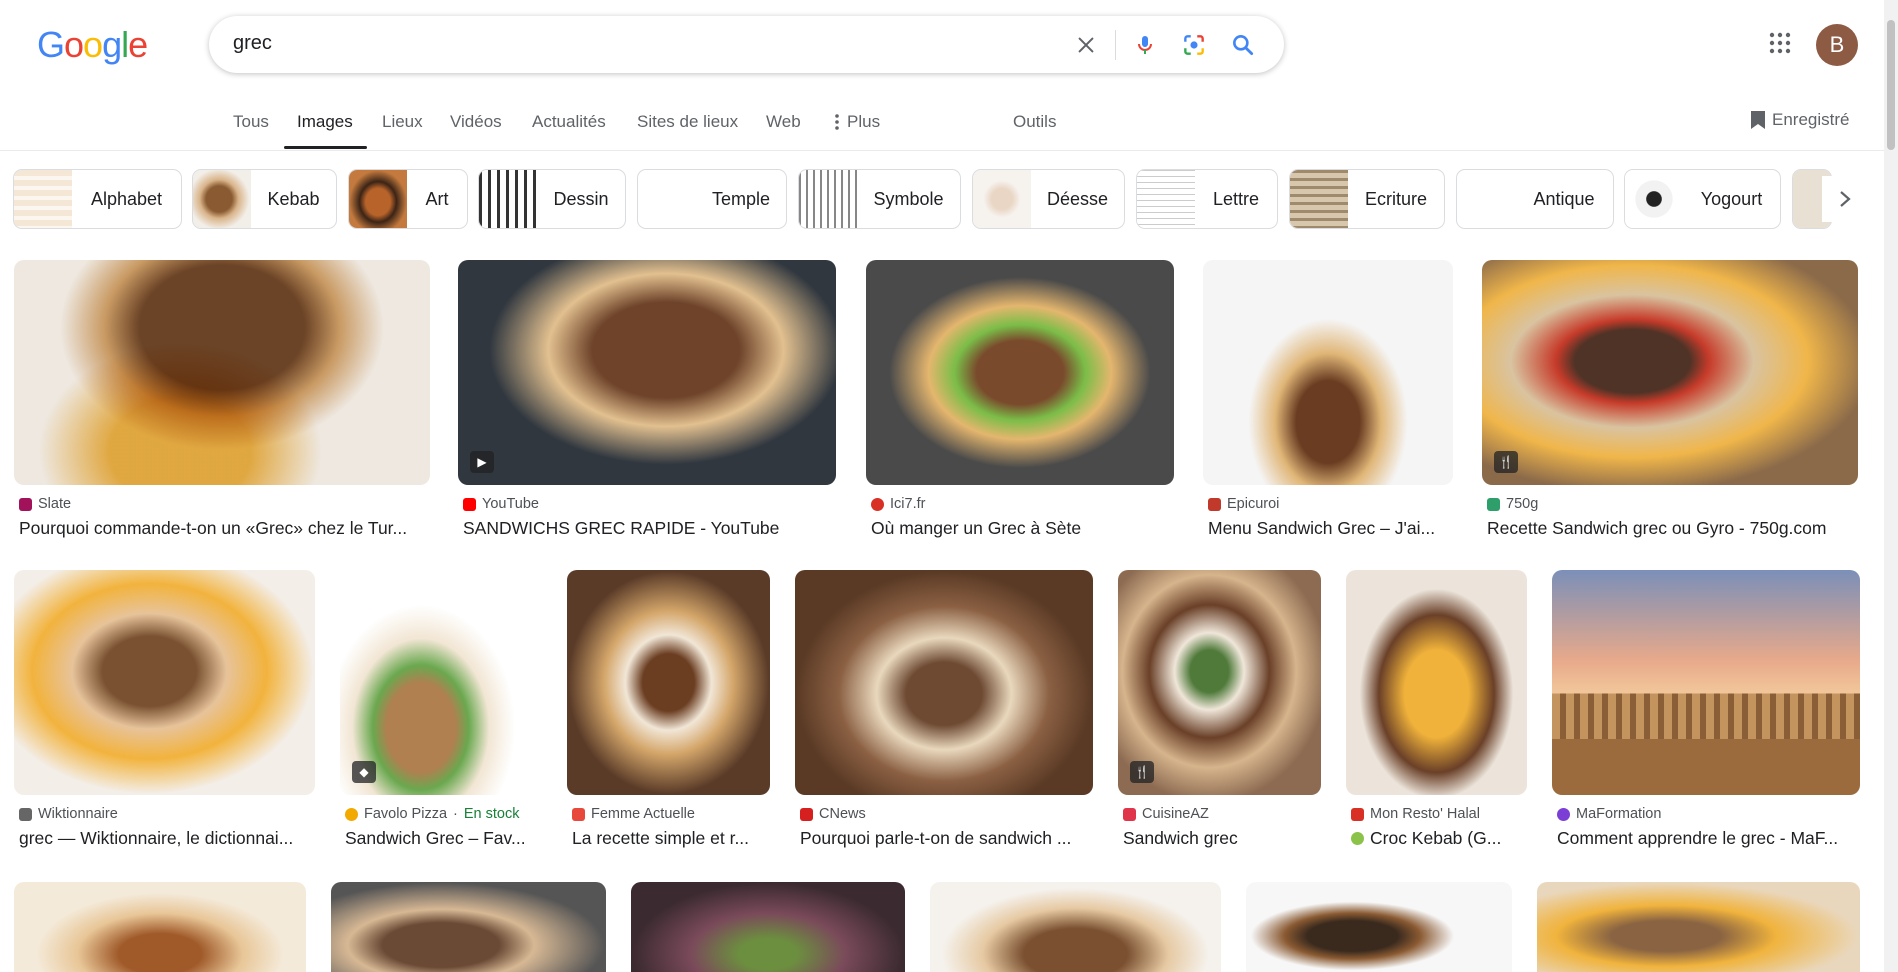 Image resolution: width=1898 pixels, height=972 pixels. Describe the element at coordinates (1675, 528) in the screenshot. I see `result-title: Recette Sandwich grec ou Gyro - 750g.com` at that location.